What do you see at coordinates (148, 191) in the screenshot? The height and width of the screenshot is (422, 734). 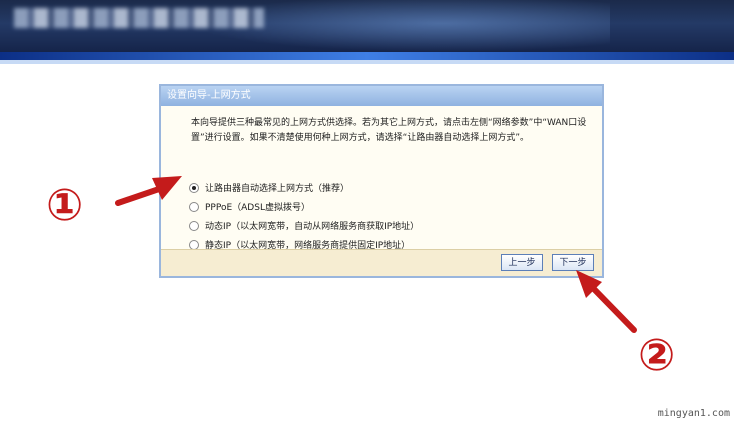 I see `arrow-1-icon` at bounding box center [148, 191].